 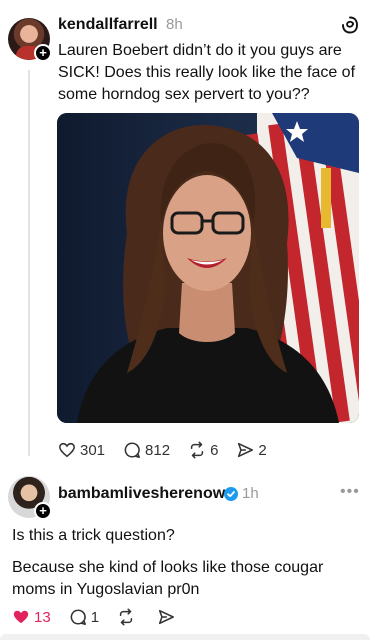 I want to click on like-button: 301, so click(x=81, y=450).